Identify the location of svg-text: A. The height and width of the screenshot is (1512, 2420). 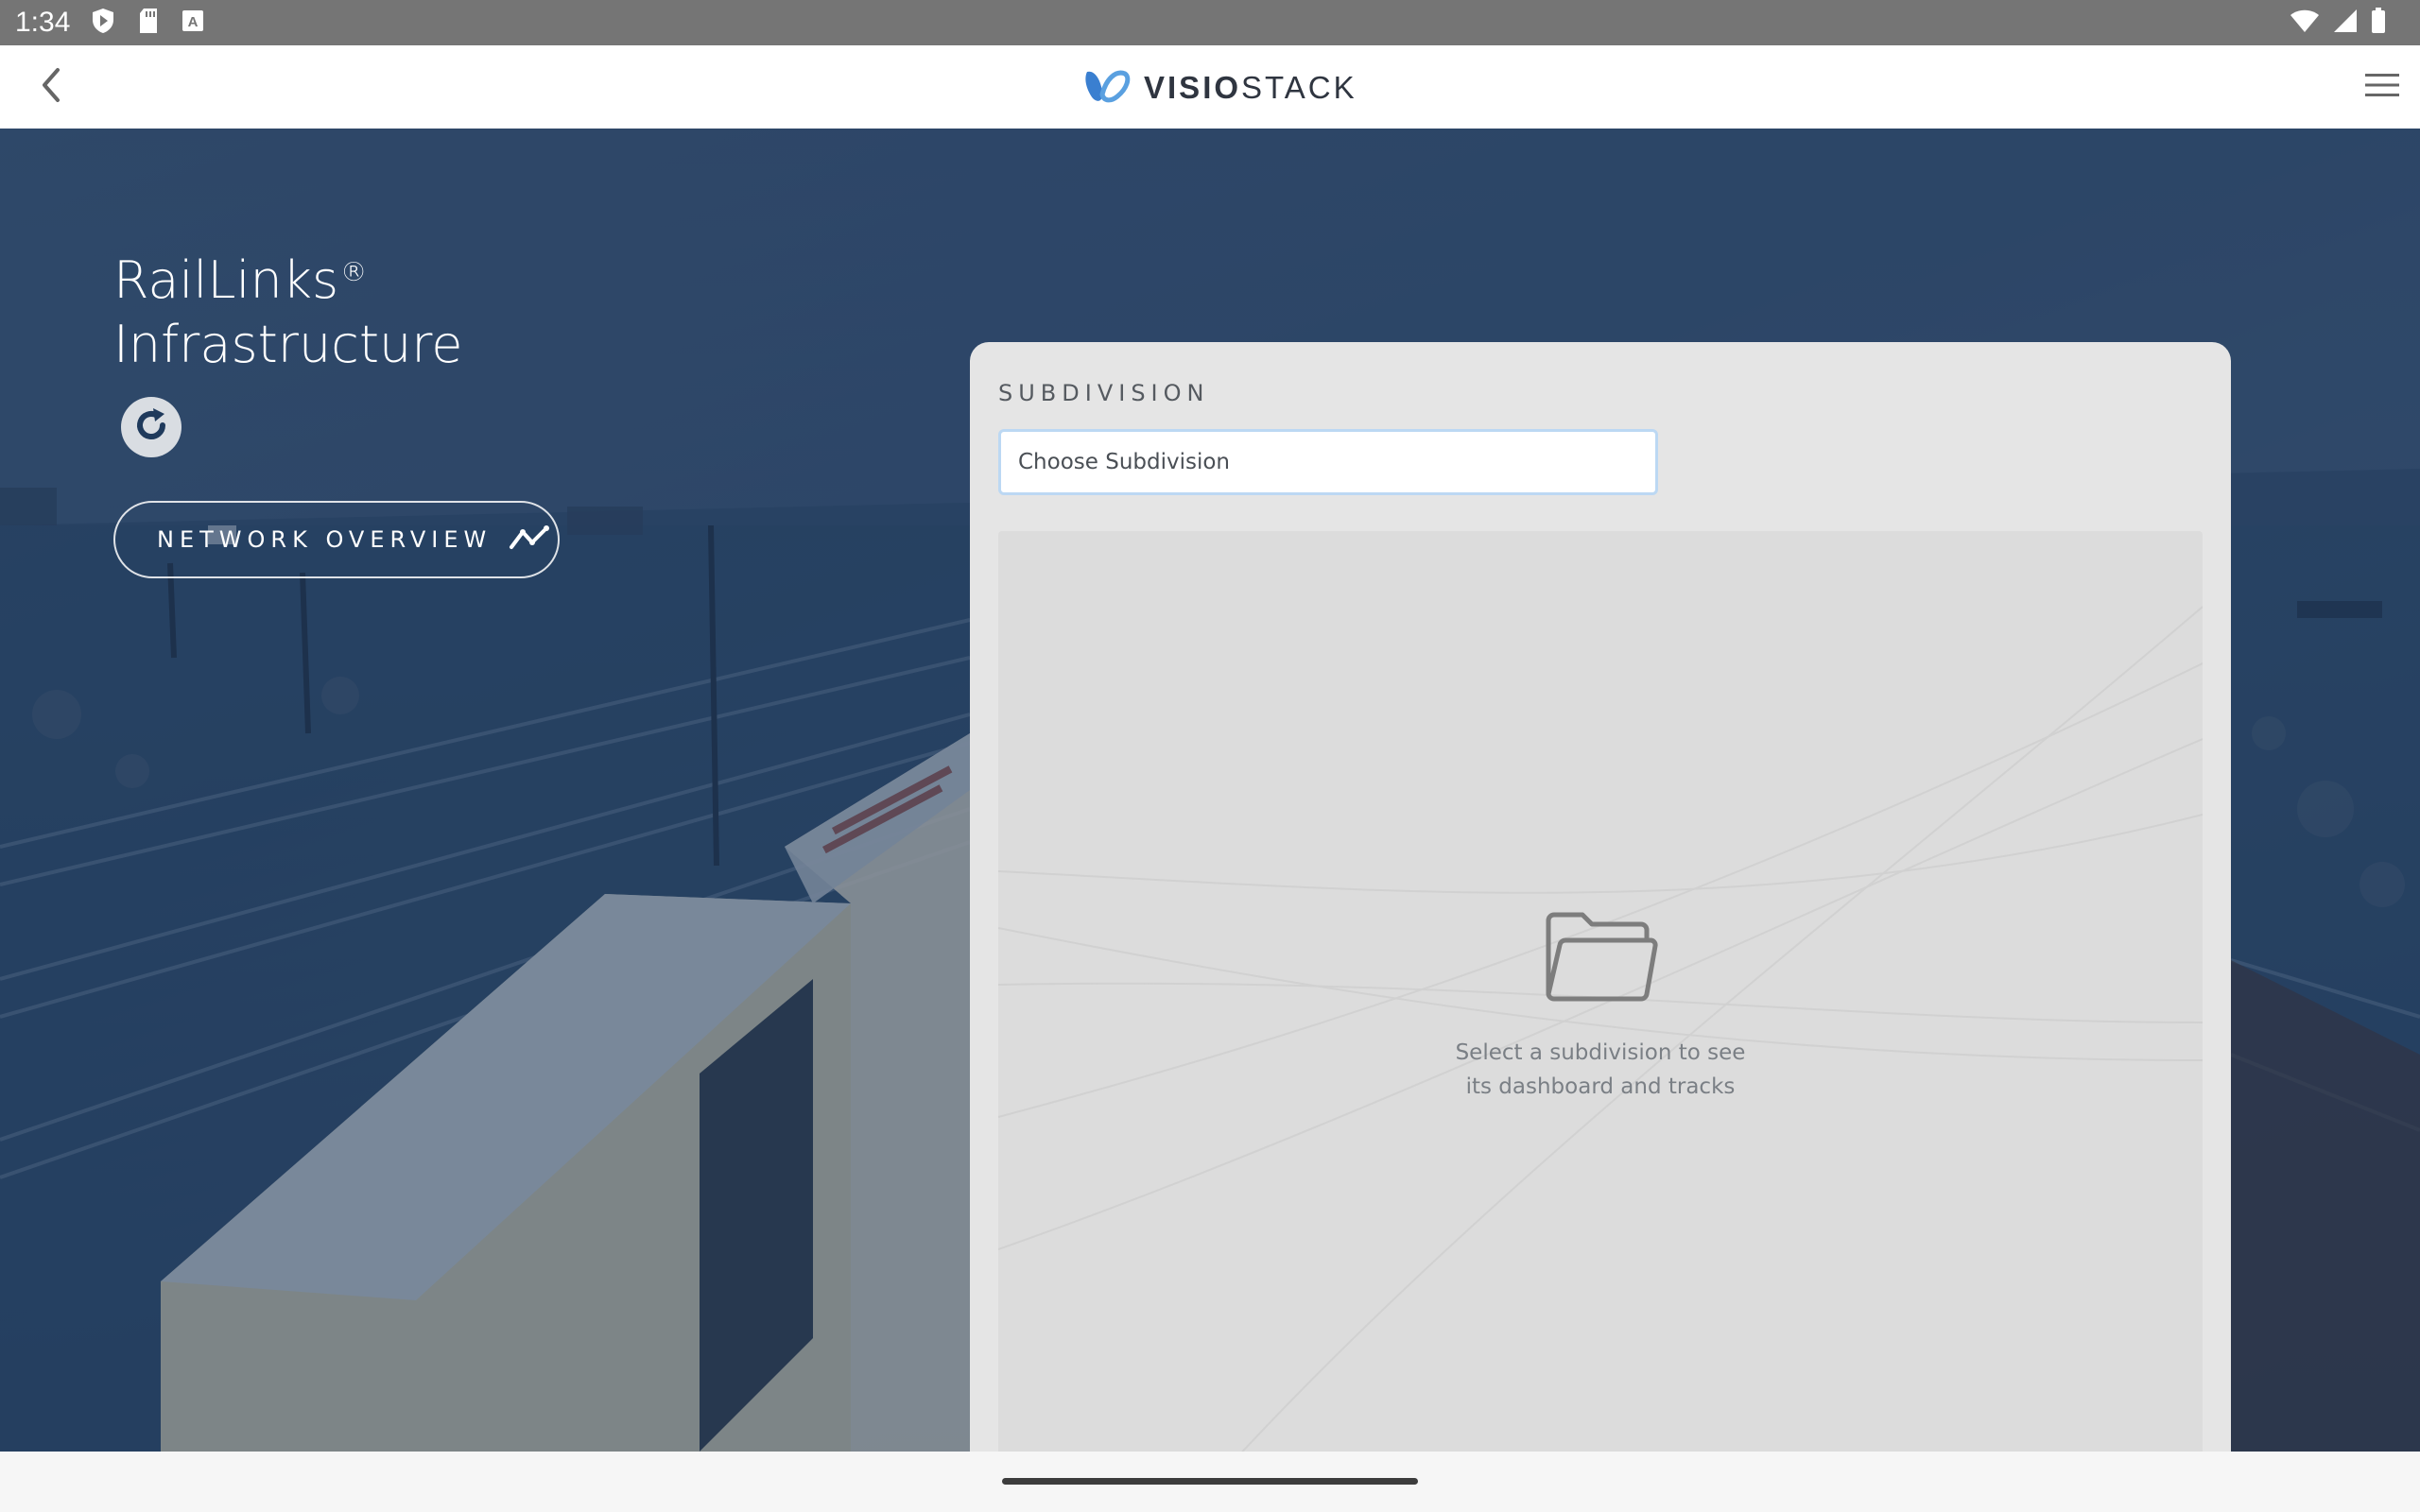
(193, 22).